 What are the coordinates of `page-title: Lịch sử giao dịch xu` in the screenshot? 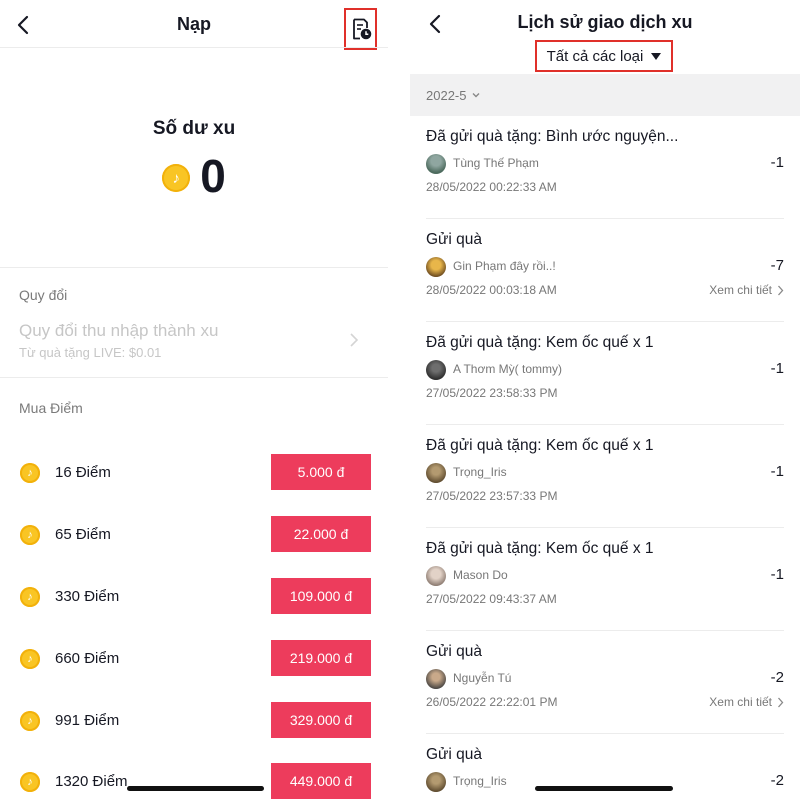 It's located at (605, 22).